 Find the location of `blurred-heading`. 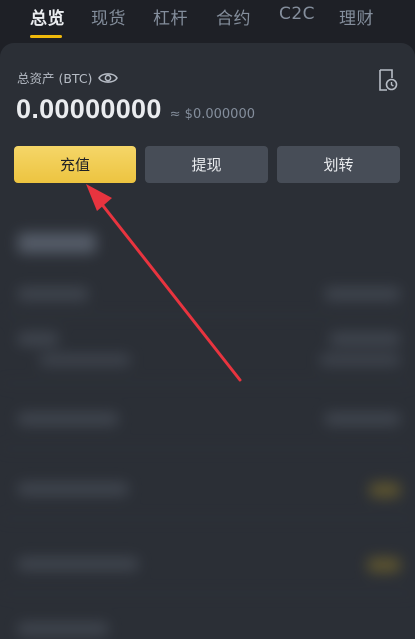

blurred-heading is located at coordinates (57, 243).